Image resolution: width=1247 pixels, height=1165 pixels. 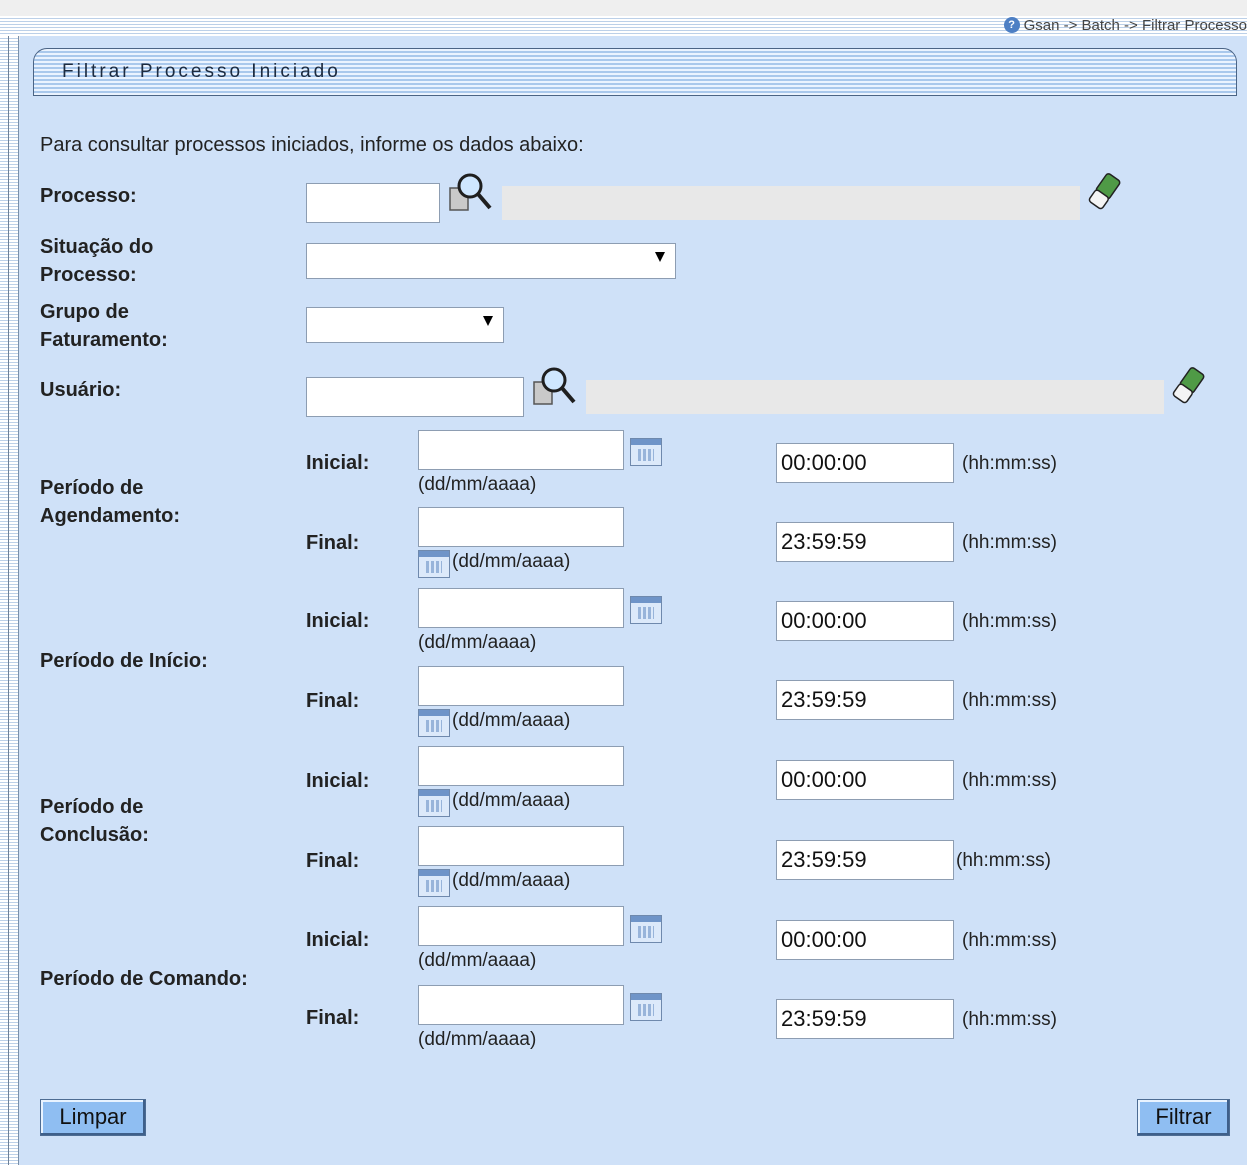 What do you see at coordinates (511, 720) in the screenshot?
I see `inicio-final-date-format: (dd/mm/aaaa)` at bounding box center [511, 720].